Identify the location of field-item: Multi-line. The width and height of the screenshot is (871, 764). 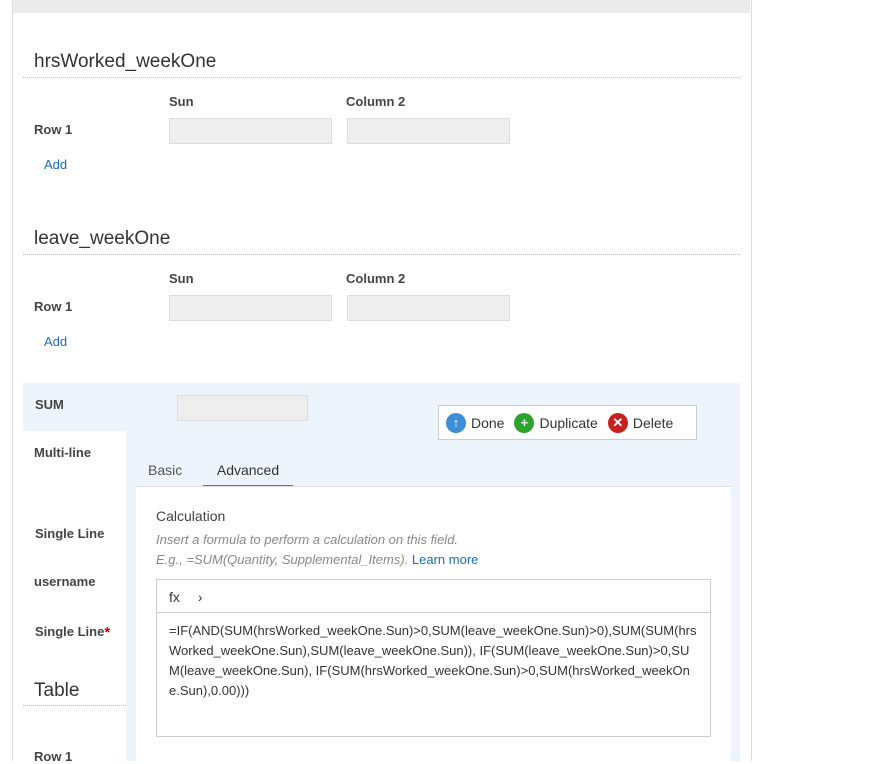
(62, 452).